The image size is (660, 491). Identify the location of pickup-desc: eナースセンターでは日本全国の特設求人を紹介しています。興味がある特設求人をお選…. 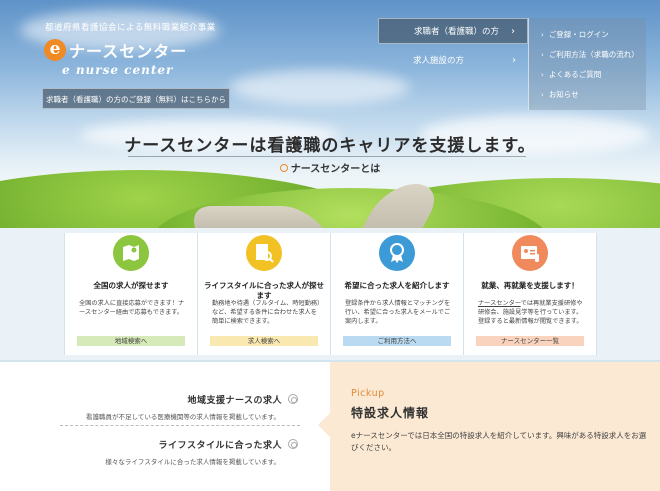
(499, 441).